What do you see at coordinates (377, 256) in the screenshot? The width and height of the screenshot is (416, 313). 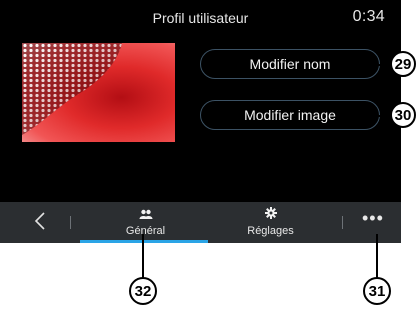 I see `callout-31-leader` at bounding box center [377, 256].